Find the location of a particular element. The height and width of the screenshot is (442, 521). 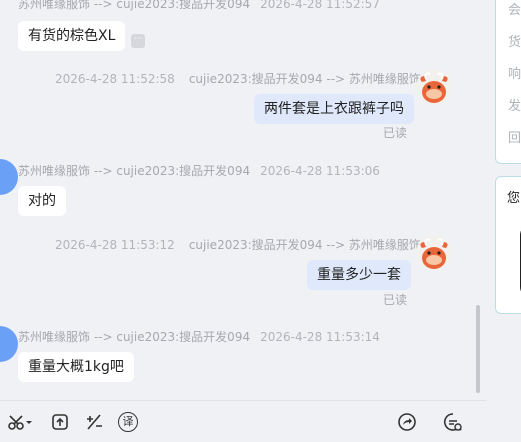

side-panel: 会 货 响 发 回 您 is located at coordinates (503, 220).